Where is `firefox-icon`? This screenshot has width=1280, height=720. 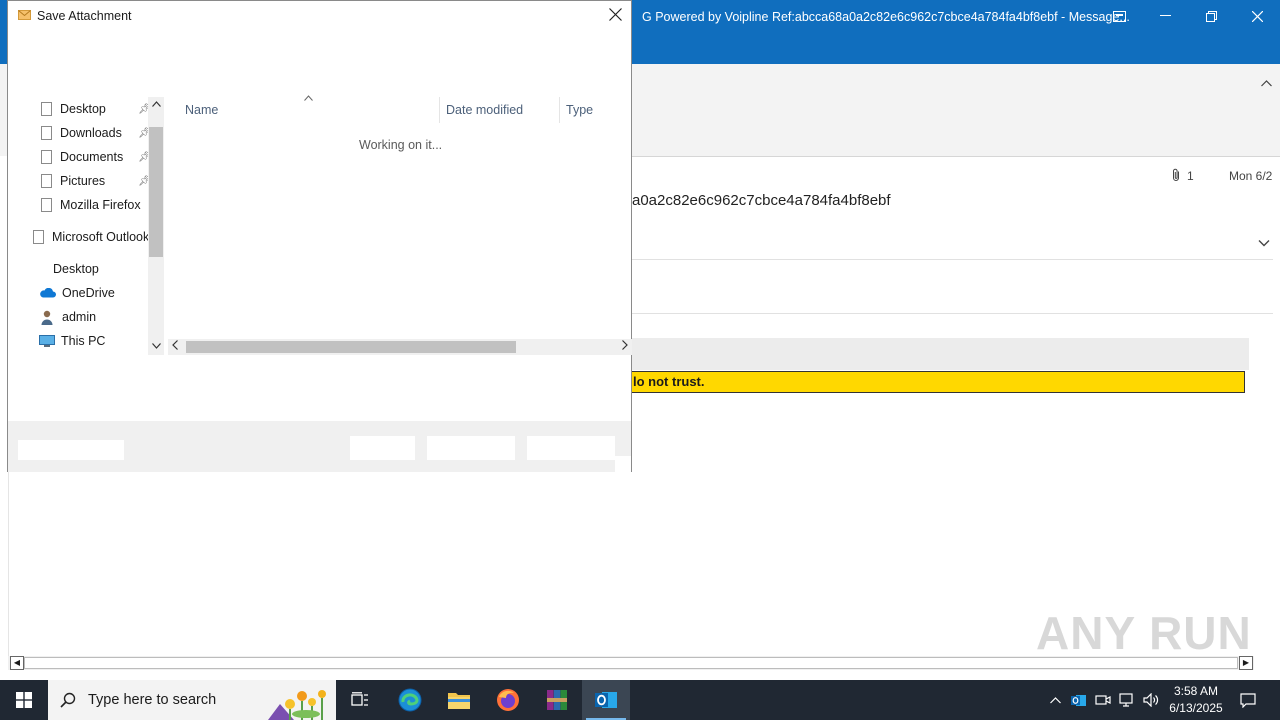
firefox-icon is located at coordinates (508, 700).